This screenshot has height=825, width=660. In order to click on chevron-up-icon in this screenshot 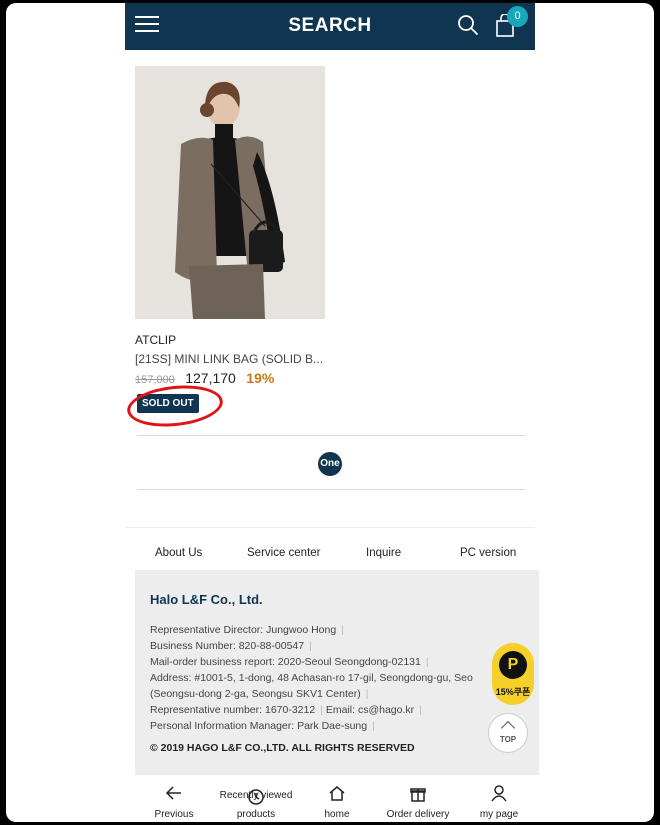, I will do `click(508, 728)`.